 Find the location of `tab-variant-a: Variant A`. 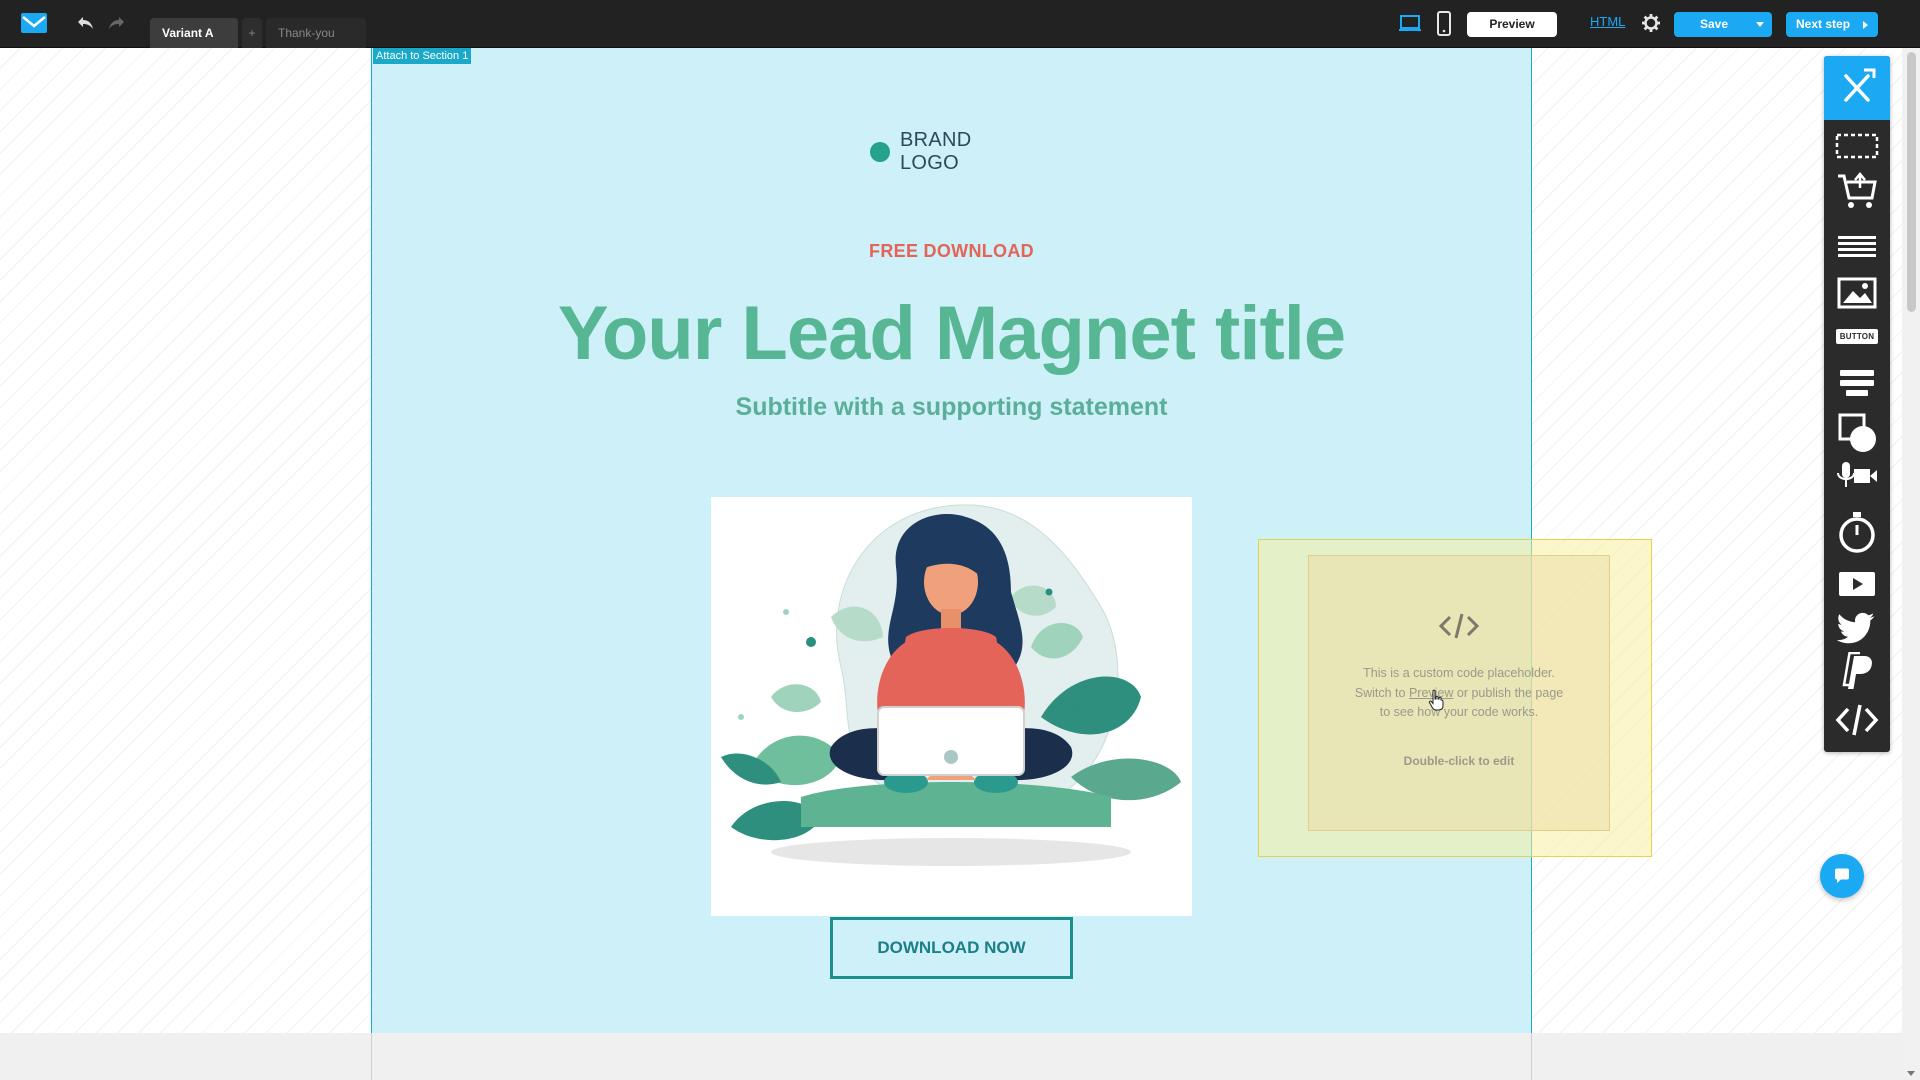

tab-variant-a: Variant A is located at coordinates (194, 33).